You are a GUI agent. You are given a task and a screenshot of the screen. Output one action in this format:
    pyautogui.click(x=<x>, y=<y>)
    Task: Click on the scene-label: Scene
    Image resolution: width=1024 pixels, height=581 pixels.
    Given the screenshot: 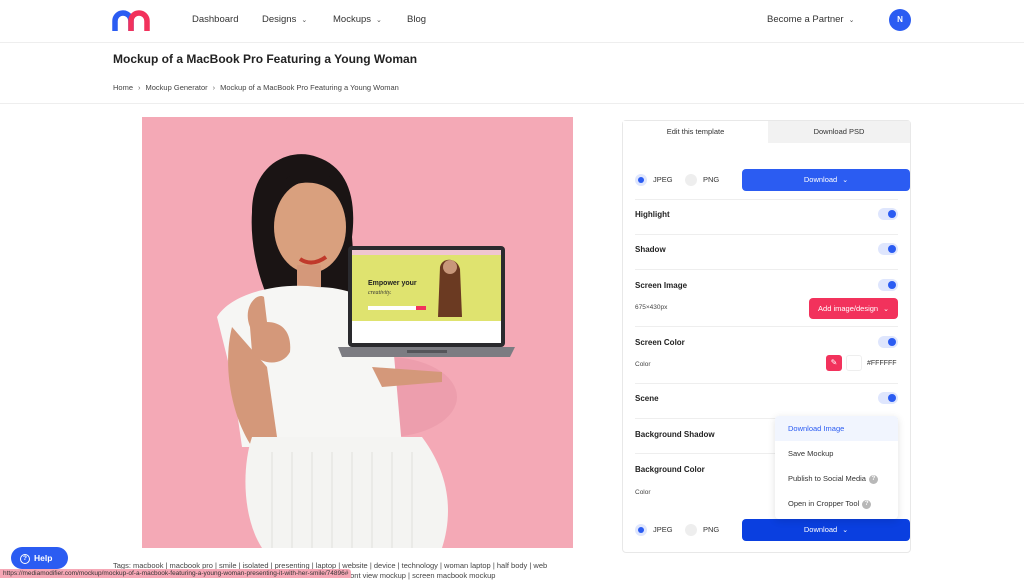 What is the action you would take?
    pyautogui.click(x=647, y=398)
    